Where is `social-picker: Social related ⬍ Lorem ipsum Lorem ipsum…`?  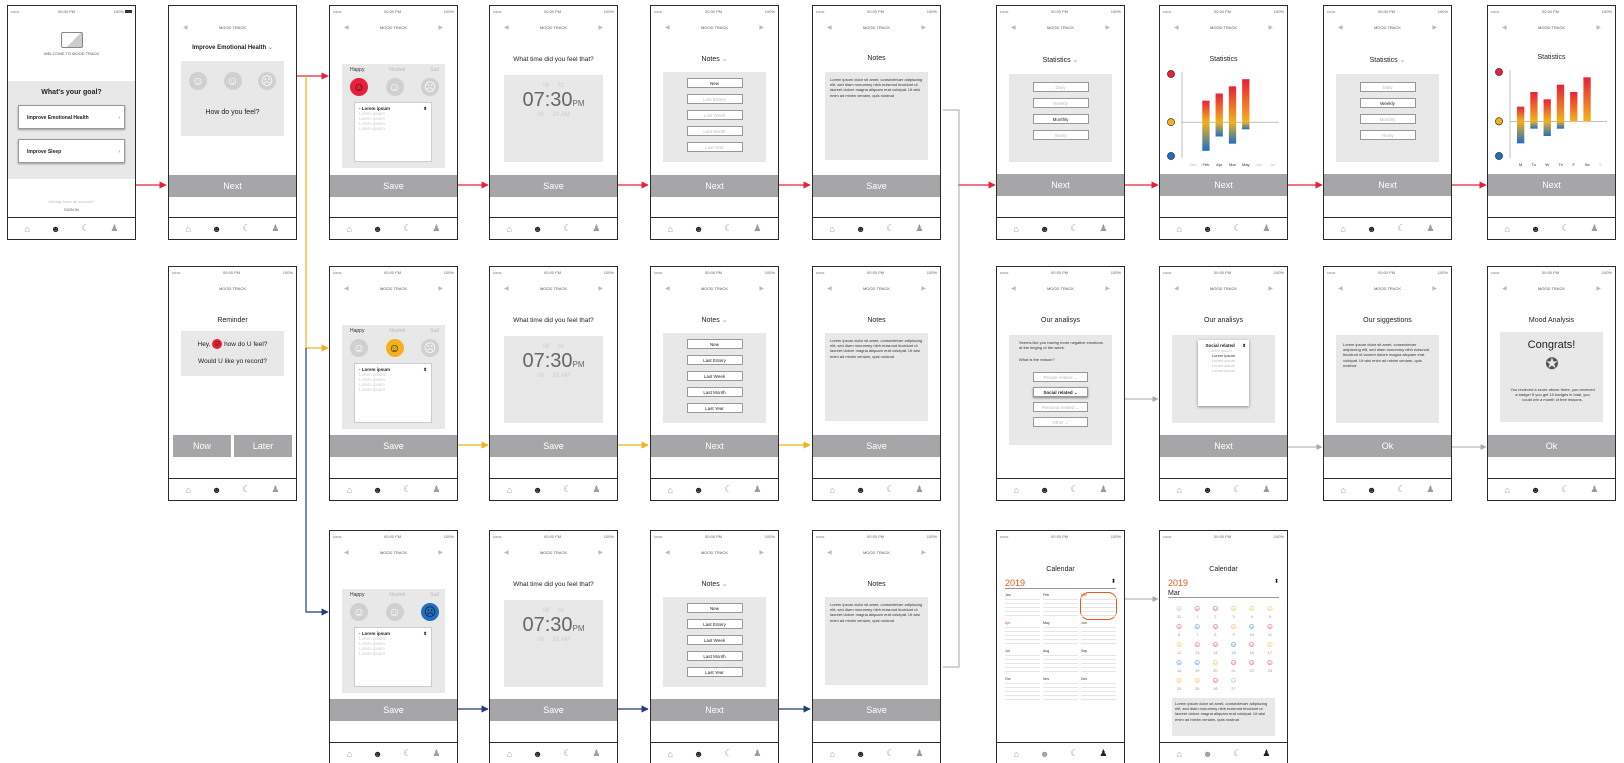 social-picker: Social related ⬍ Lorem ipsum Lorem ipsum… is located at coordinates (1223, 373).